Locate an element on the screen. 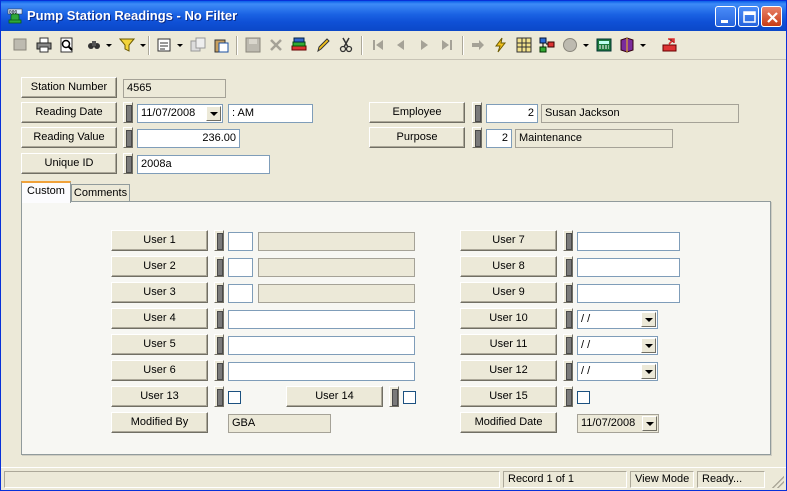  maximize-icon is located at coordinates (749, 17).